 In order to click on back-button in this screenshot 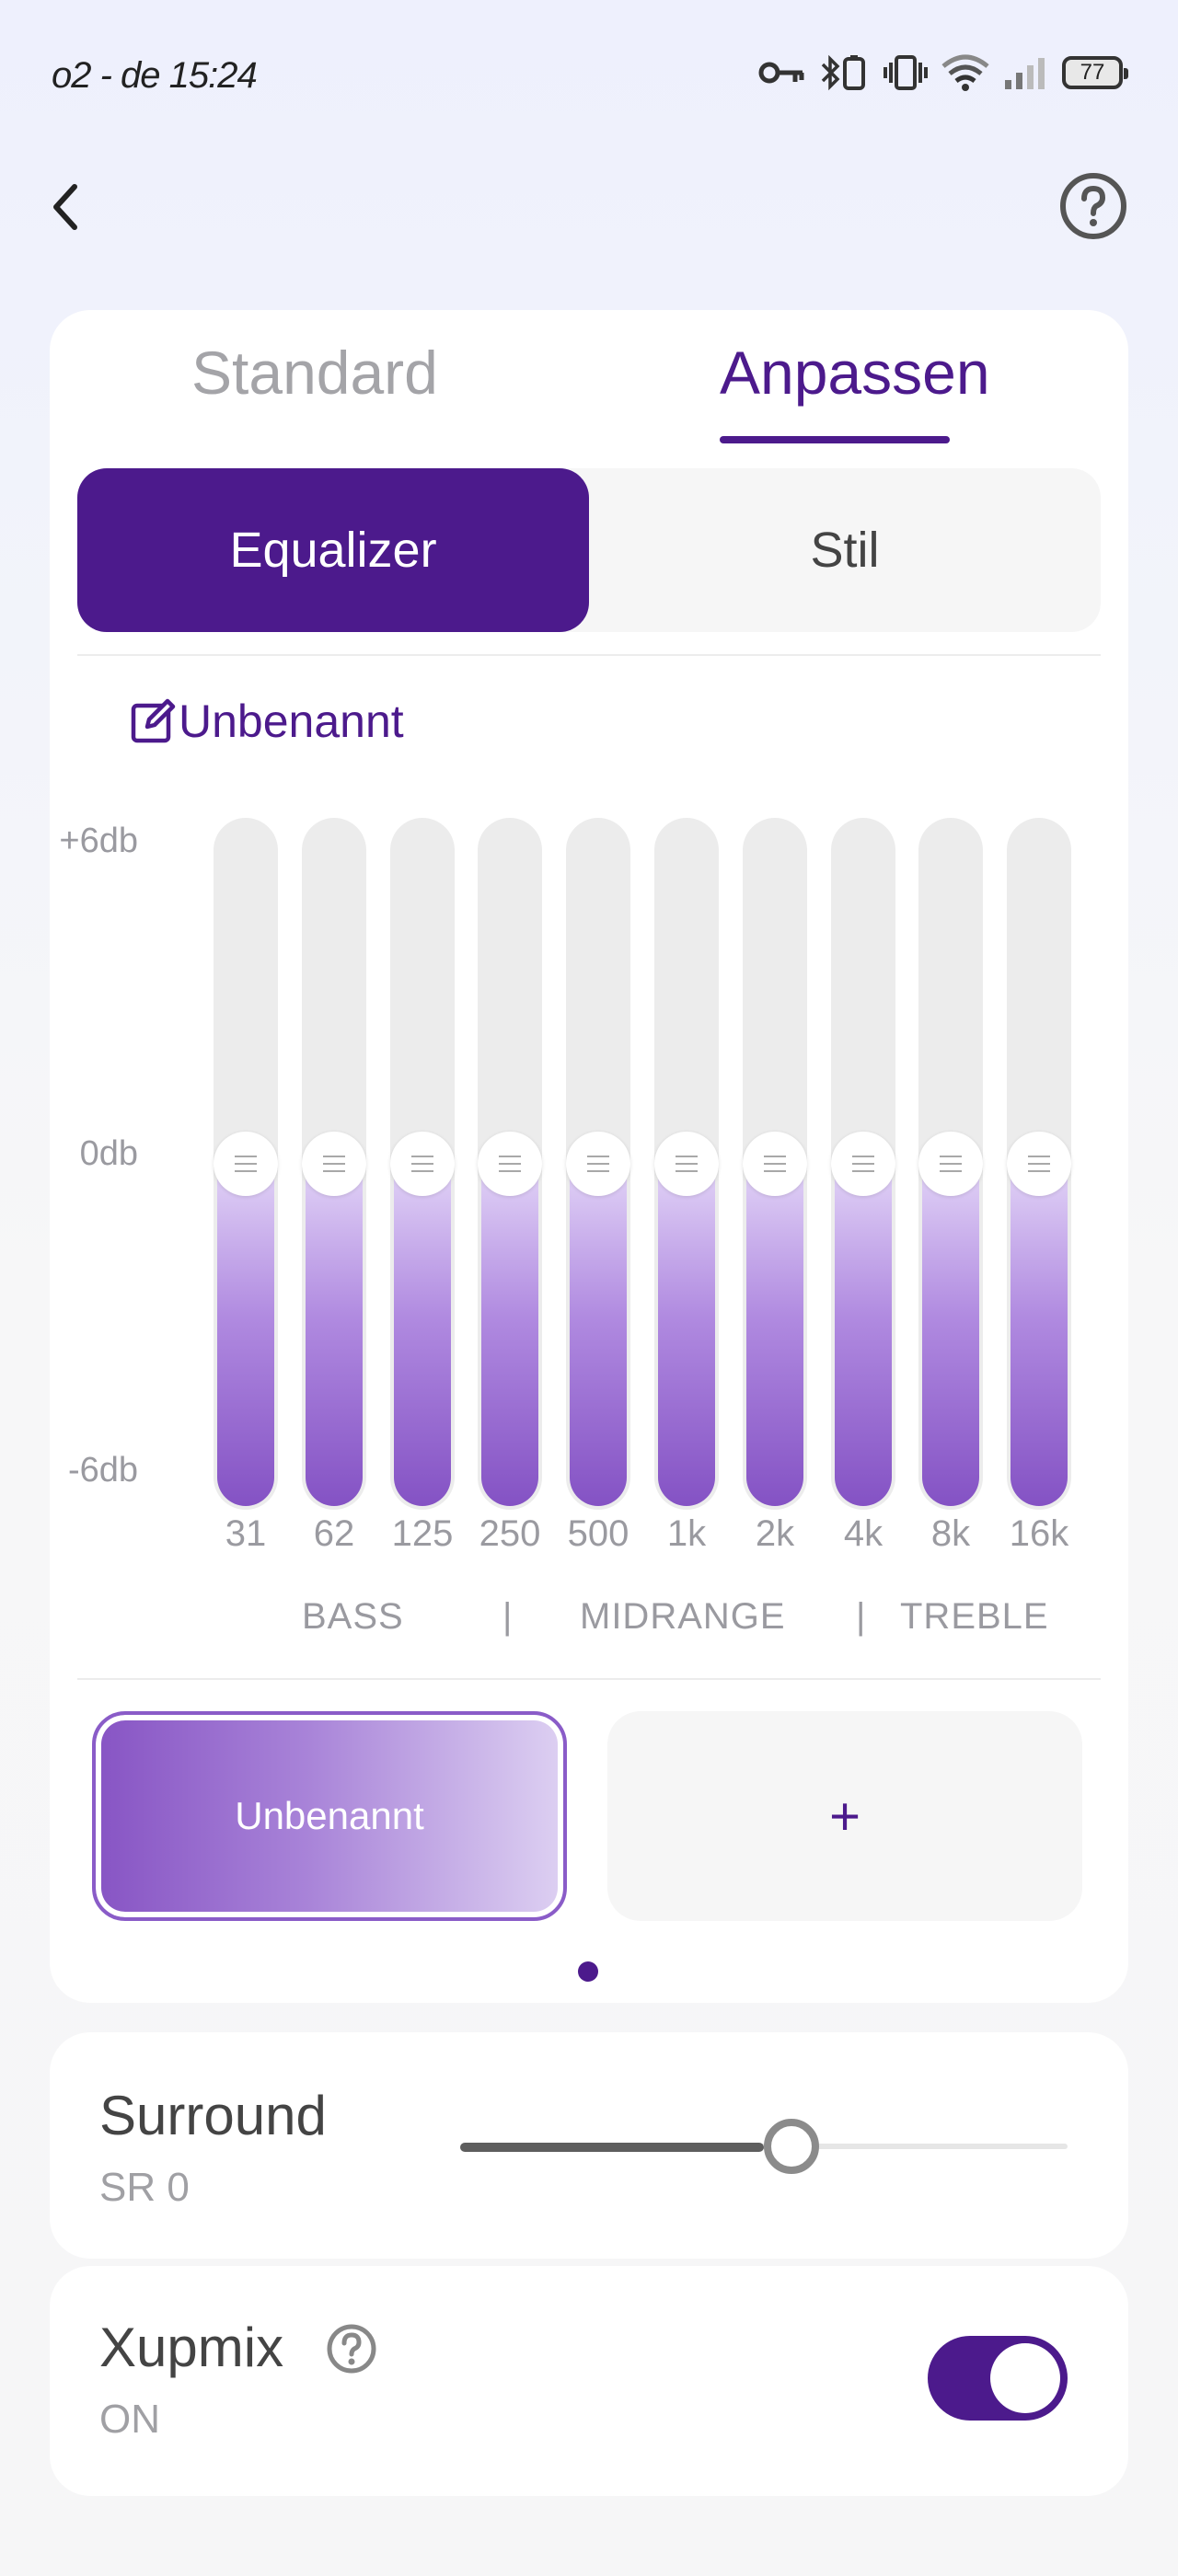, I will do `click(64, 207)`.